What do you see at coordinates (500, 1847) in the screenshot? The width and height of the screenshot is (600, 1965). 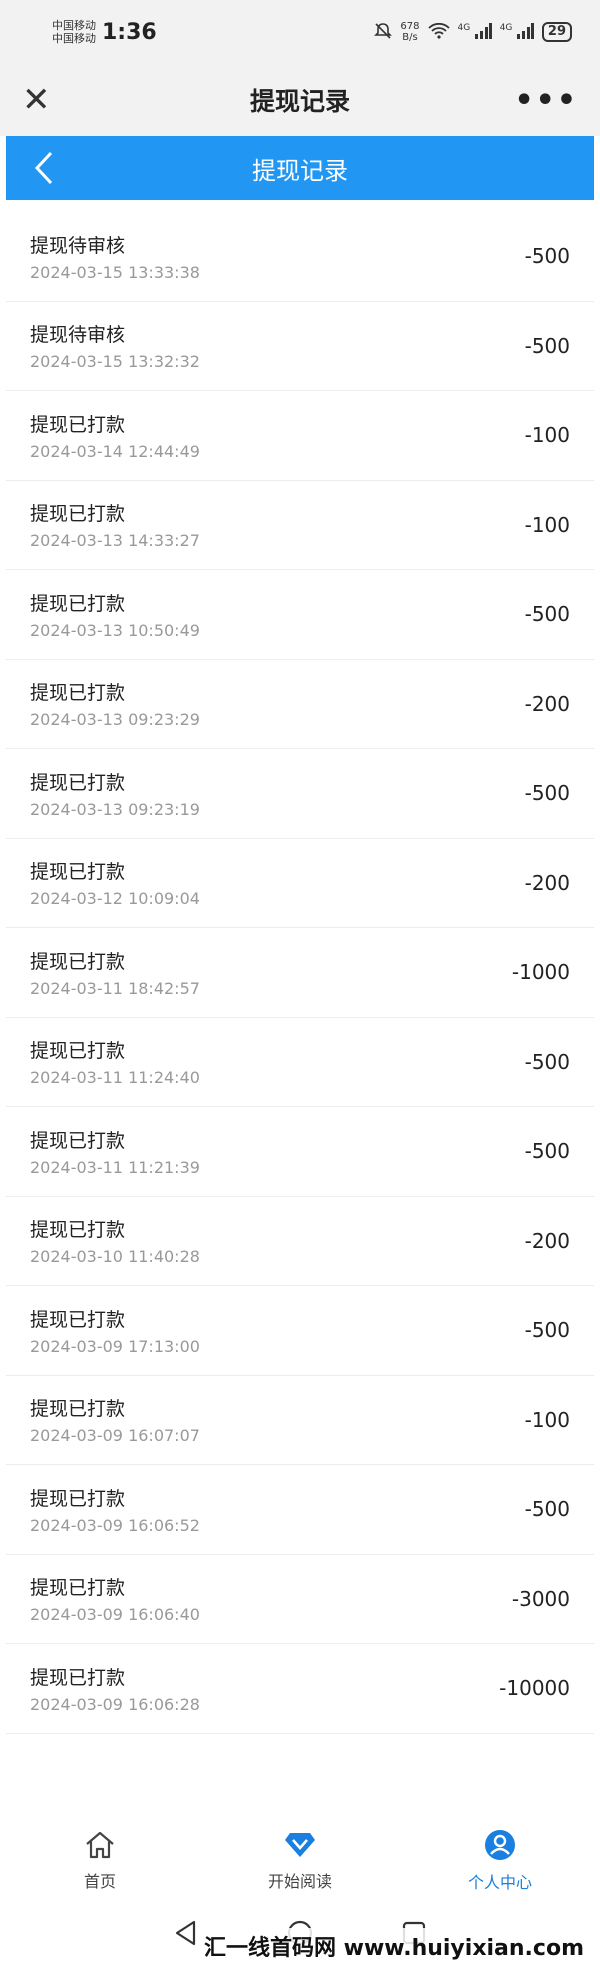 I see `user-icon` at bounding box center [500, 1847].